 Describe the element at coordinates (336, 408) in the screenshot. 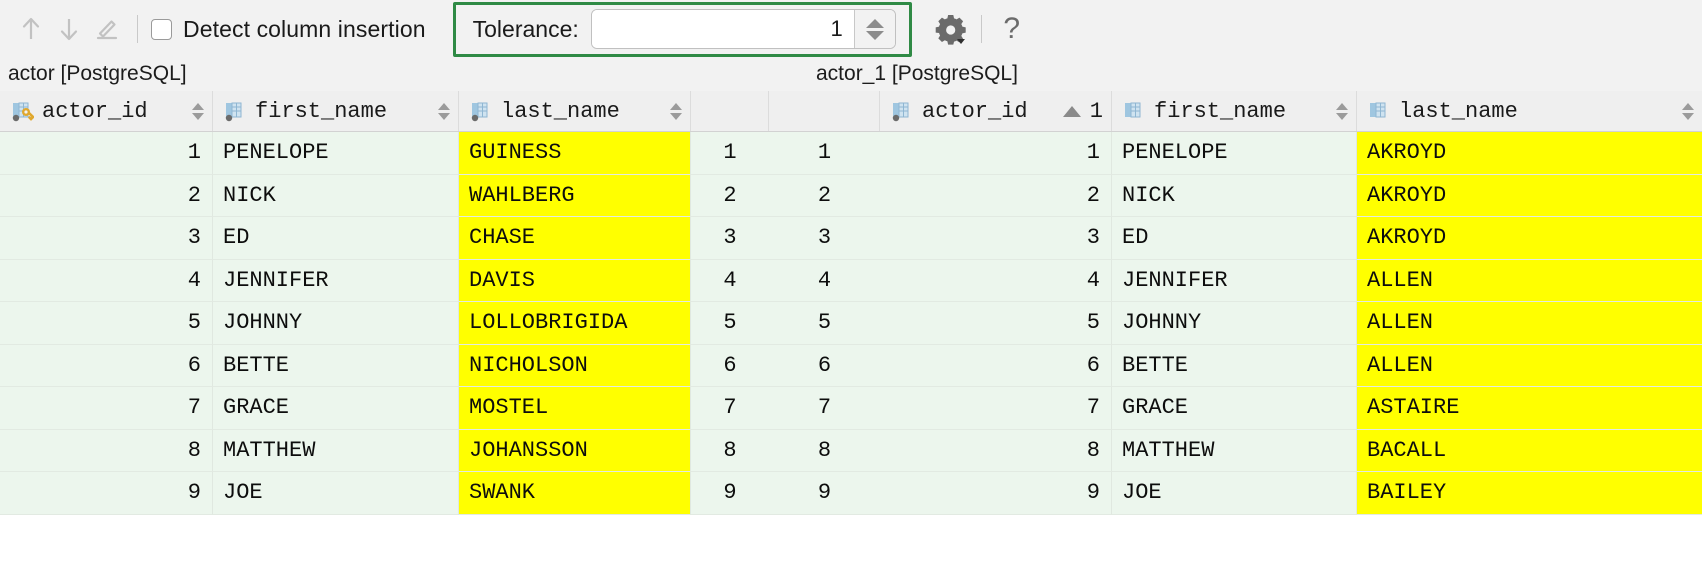

I see `cell-left-first-name: GRACE` at that location.